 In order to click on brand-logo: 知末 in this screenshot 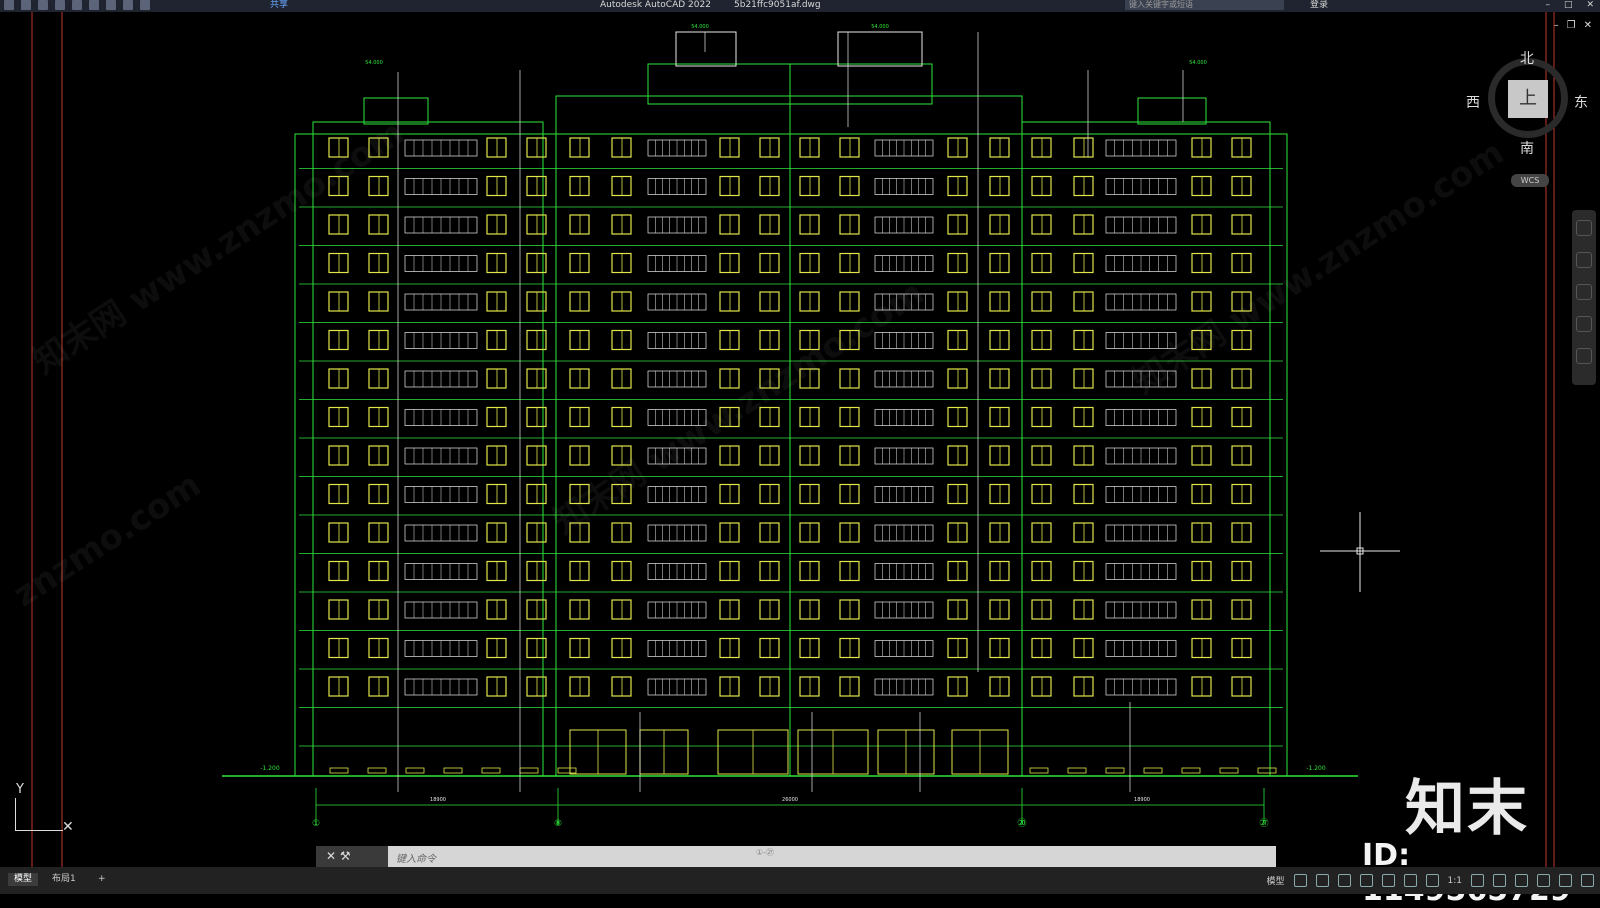, I will do `click(1467, 809)`.